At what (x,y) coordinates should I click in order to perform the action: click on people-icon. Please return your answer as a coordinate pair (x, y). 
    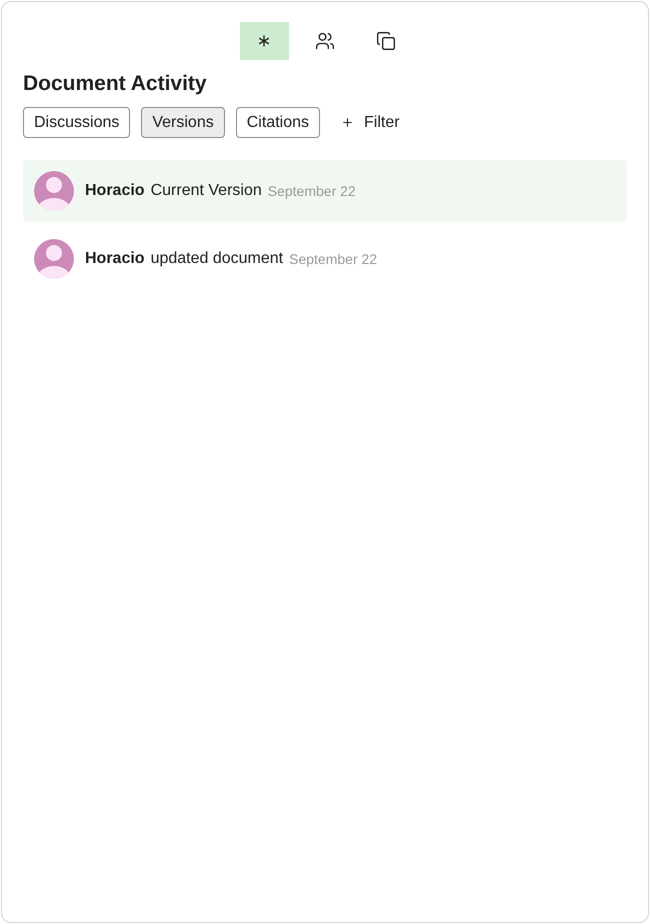
    Looking at the image, I should click on (325, 41).